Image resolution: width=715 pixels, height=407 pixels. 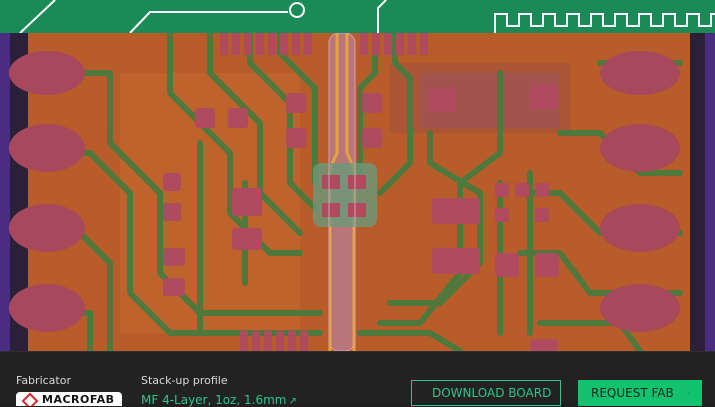 I want to click on top-banner, so click(x=357, y=16).